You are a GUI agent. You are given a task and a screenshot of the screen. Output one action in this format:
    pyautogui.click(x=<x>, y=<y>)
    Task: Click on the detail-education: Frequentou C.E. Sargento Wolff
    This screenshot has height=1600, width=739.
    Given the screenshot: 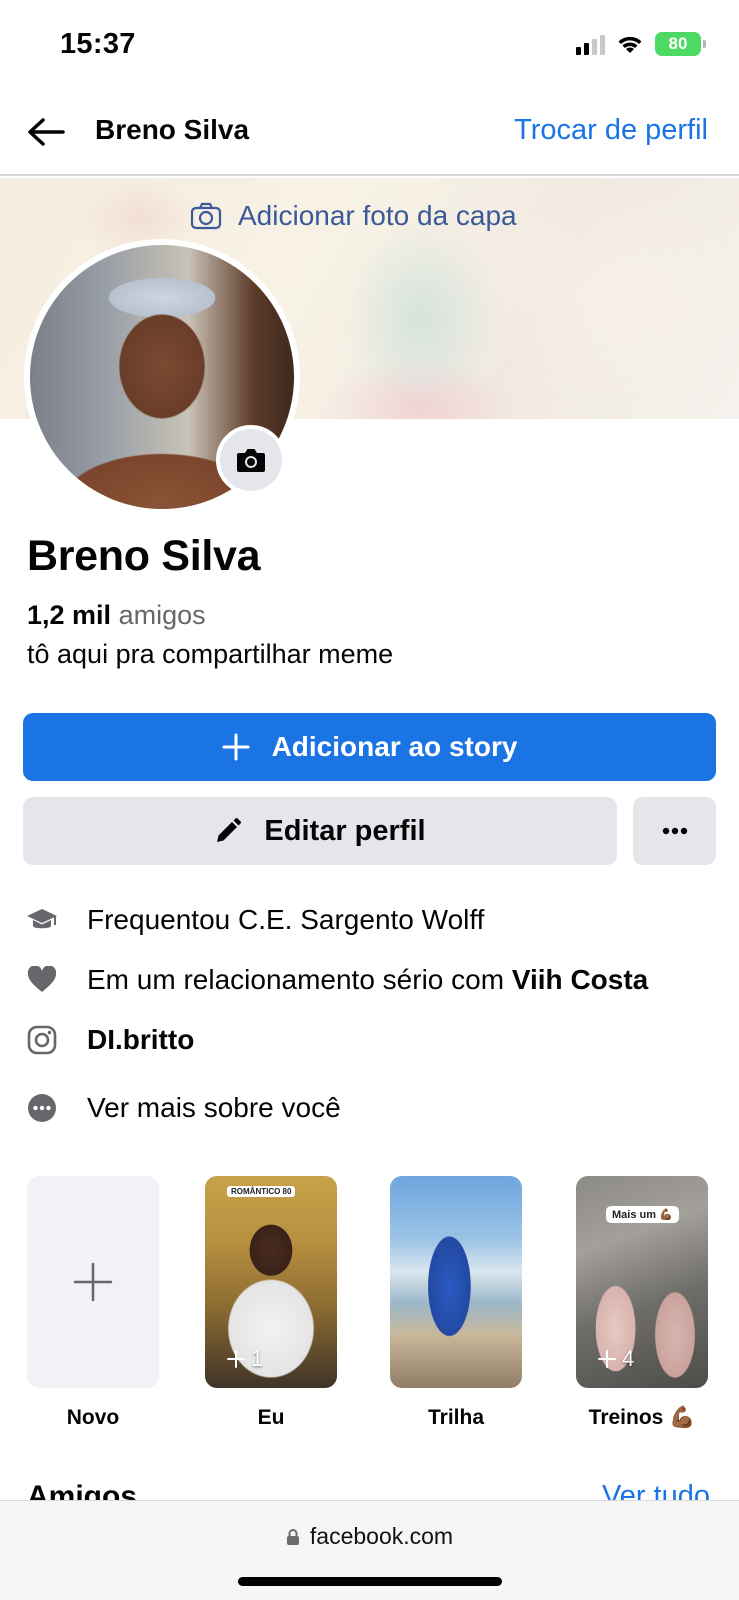 What is the action you would take?
    pyautogui.click(x=369, y=920)
    